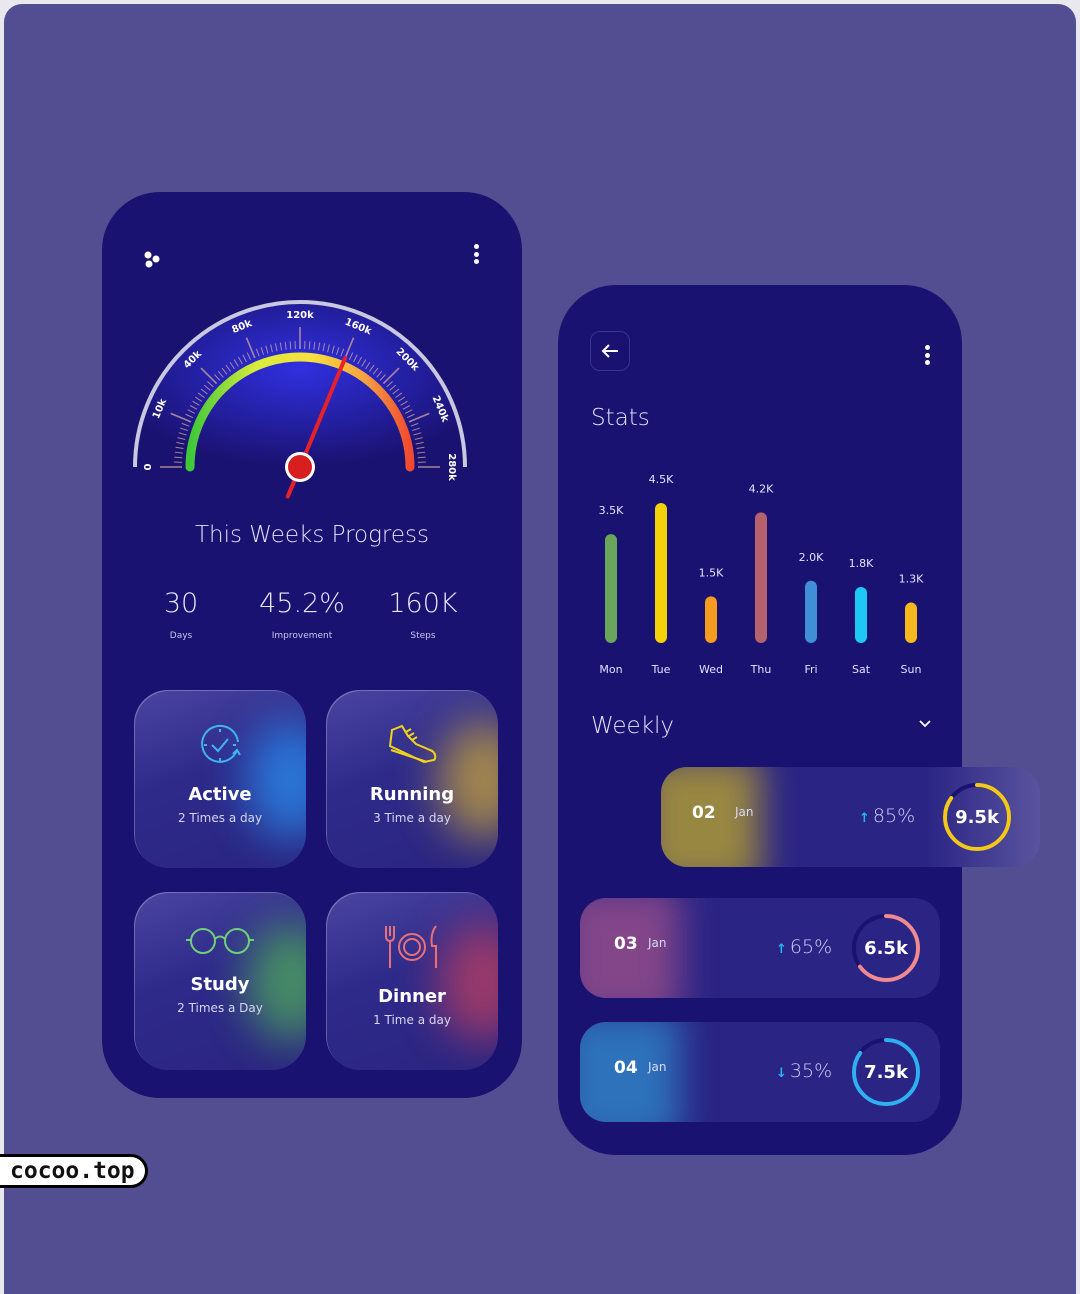 The width and height of the screenshot is (1080, 1294). Describe the element at coordinates (626, 1068) in the screenshot. I see `entry-day: 04` at that location.